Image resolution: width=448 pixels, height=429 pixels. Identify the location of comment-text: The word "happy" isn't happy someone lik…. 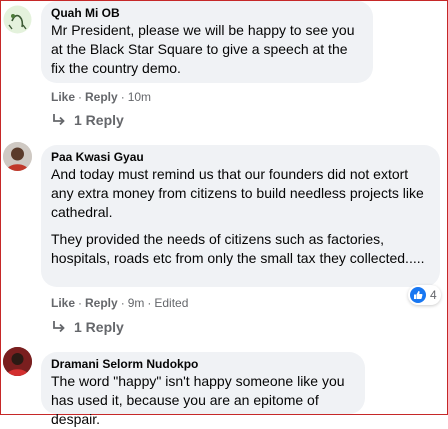
(198, 400).